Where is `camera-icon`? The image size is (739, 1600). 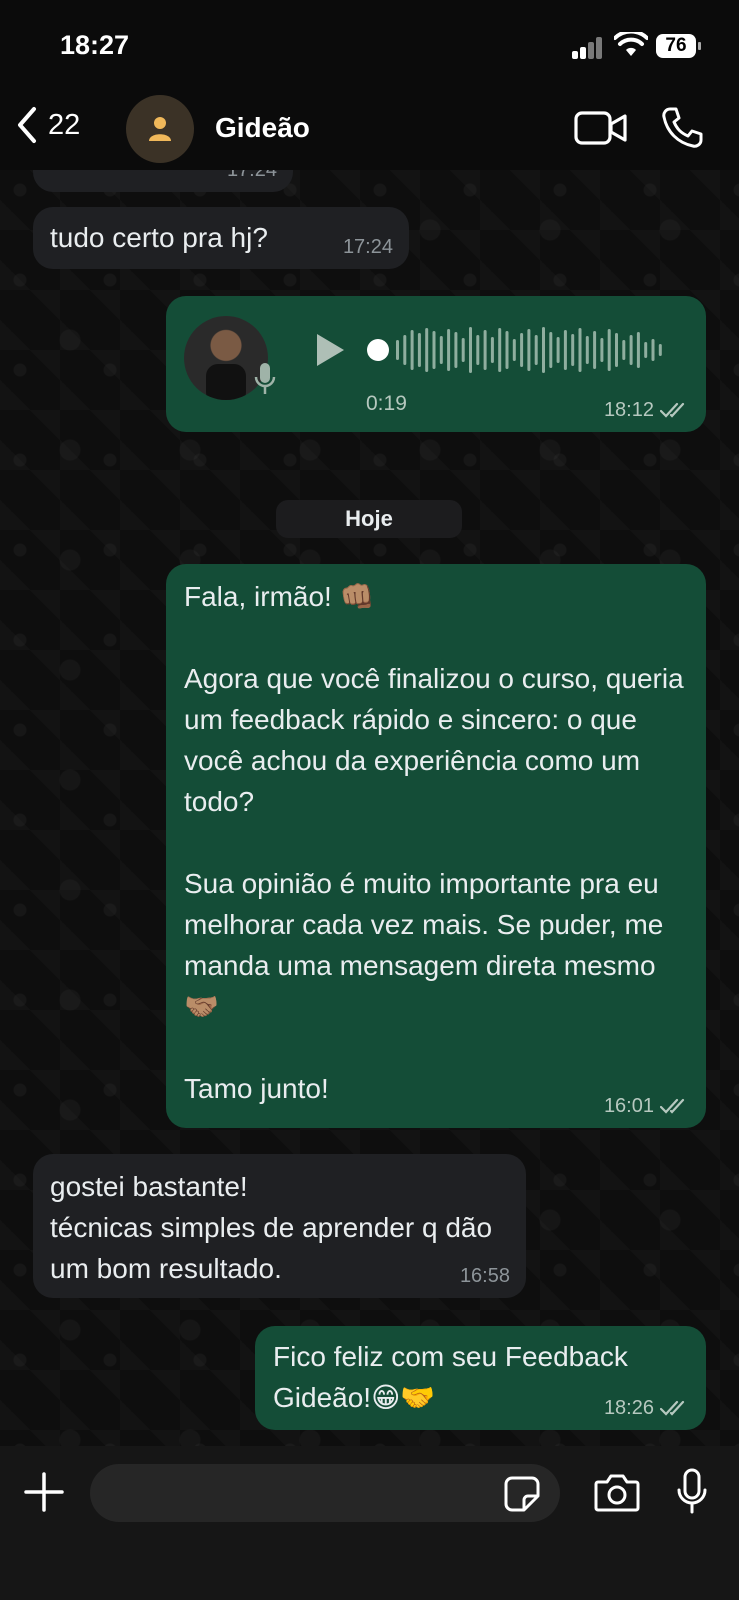 camera-icon is located at coordinates (617, 1492).